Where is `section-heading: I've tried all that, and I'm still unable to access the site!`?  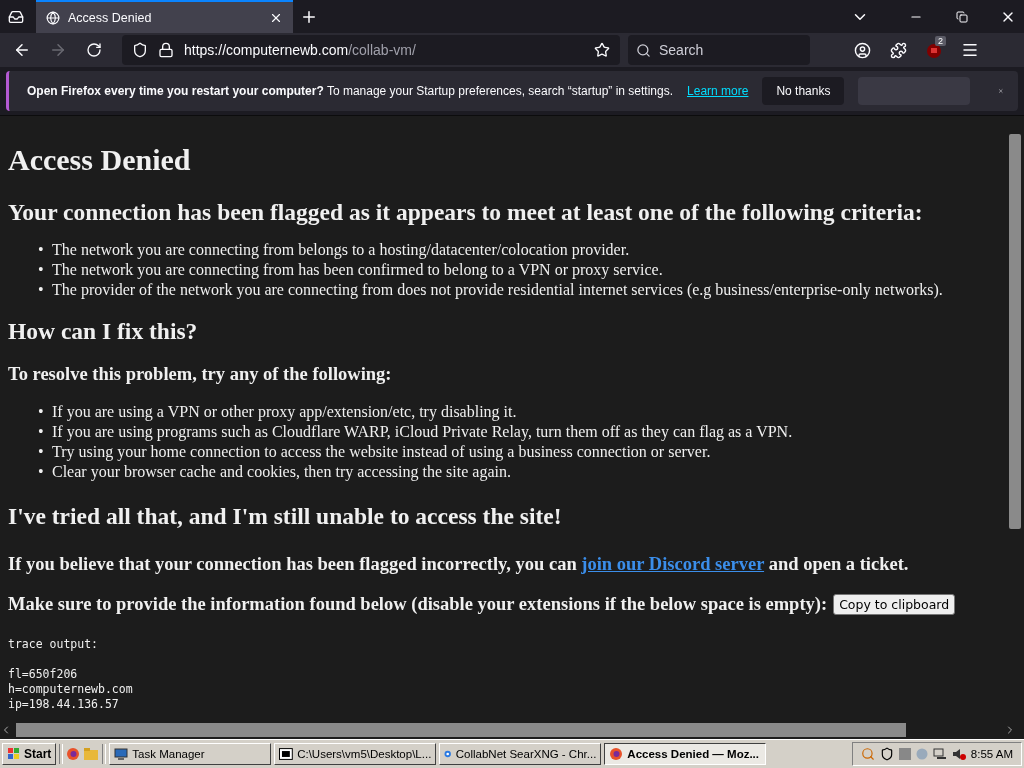
section-heading: I've tried all that, and I'm still unable to access the site! is located at coordinates (285, 516).